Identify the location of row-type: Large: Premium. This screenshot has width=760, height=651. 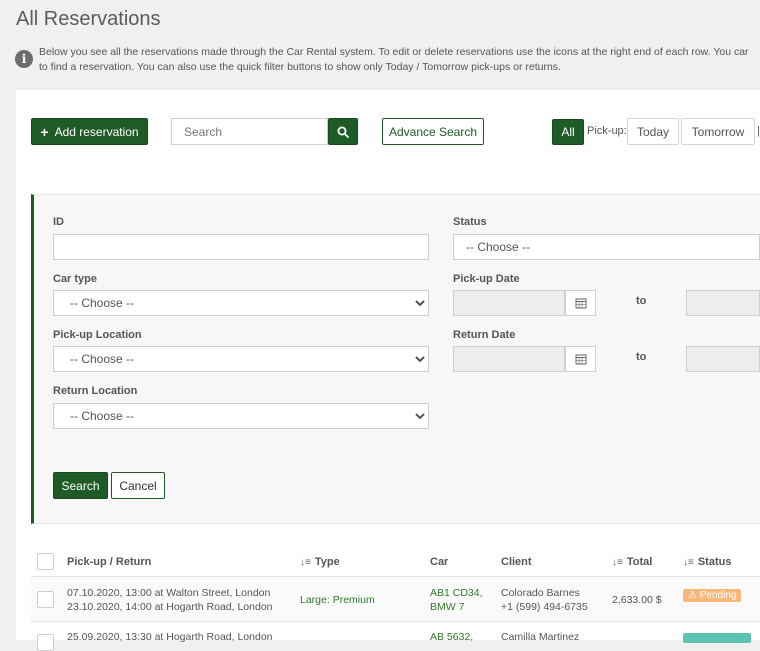
(337, 600).